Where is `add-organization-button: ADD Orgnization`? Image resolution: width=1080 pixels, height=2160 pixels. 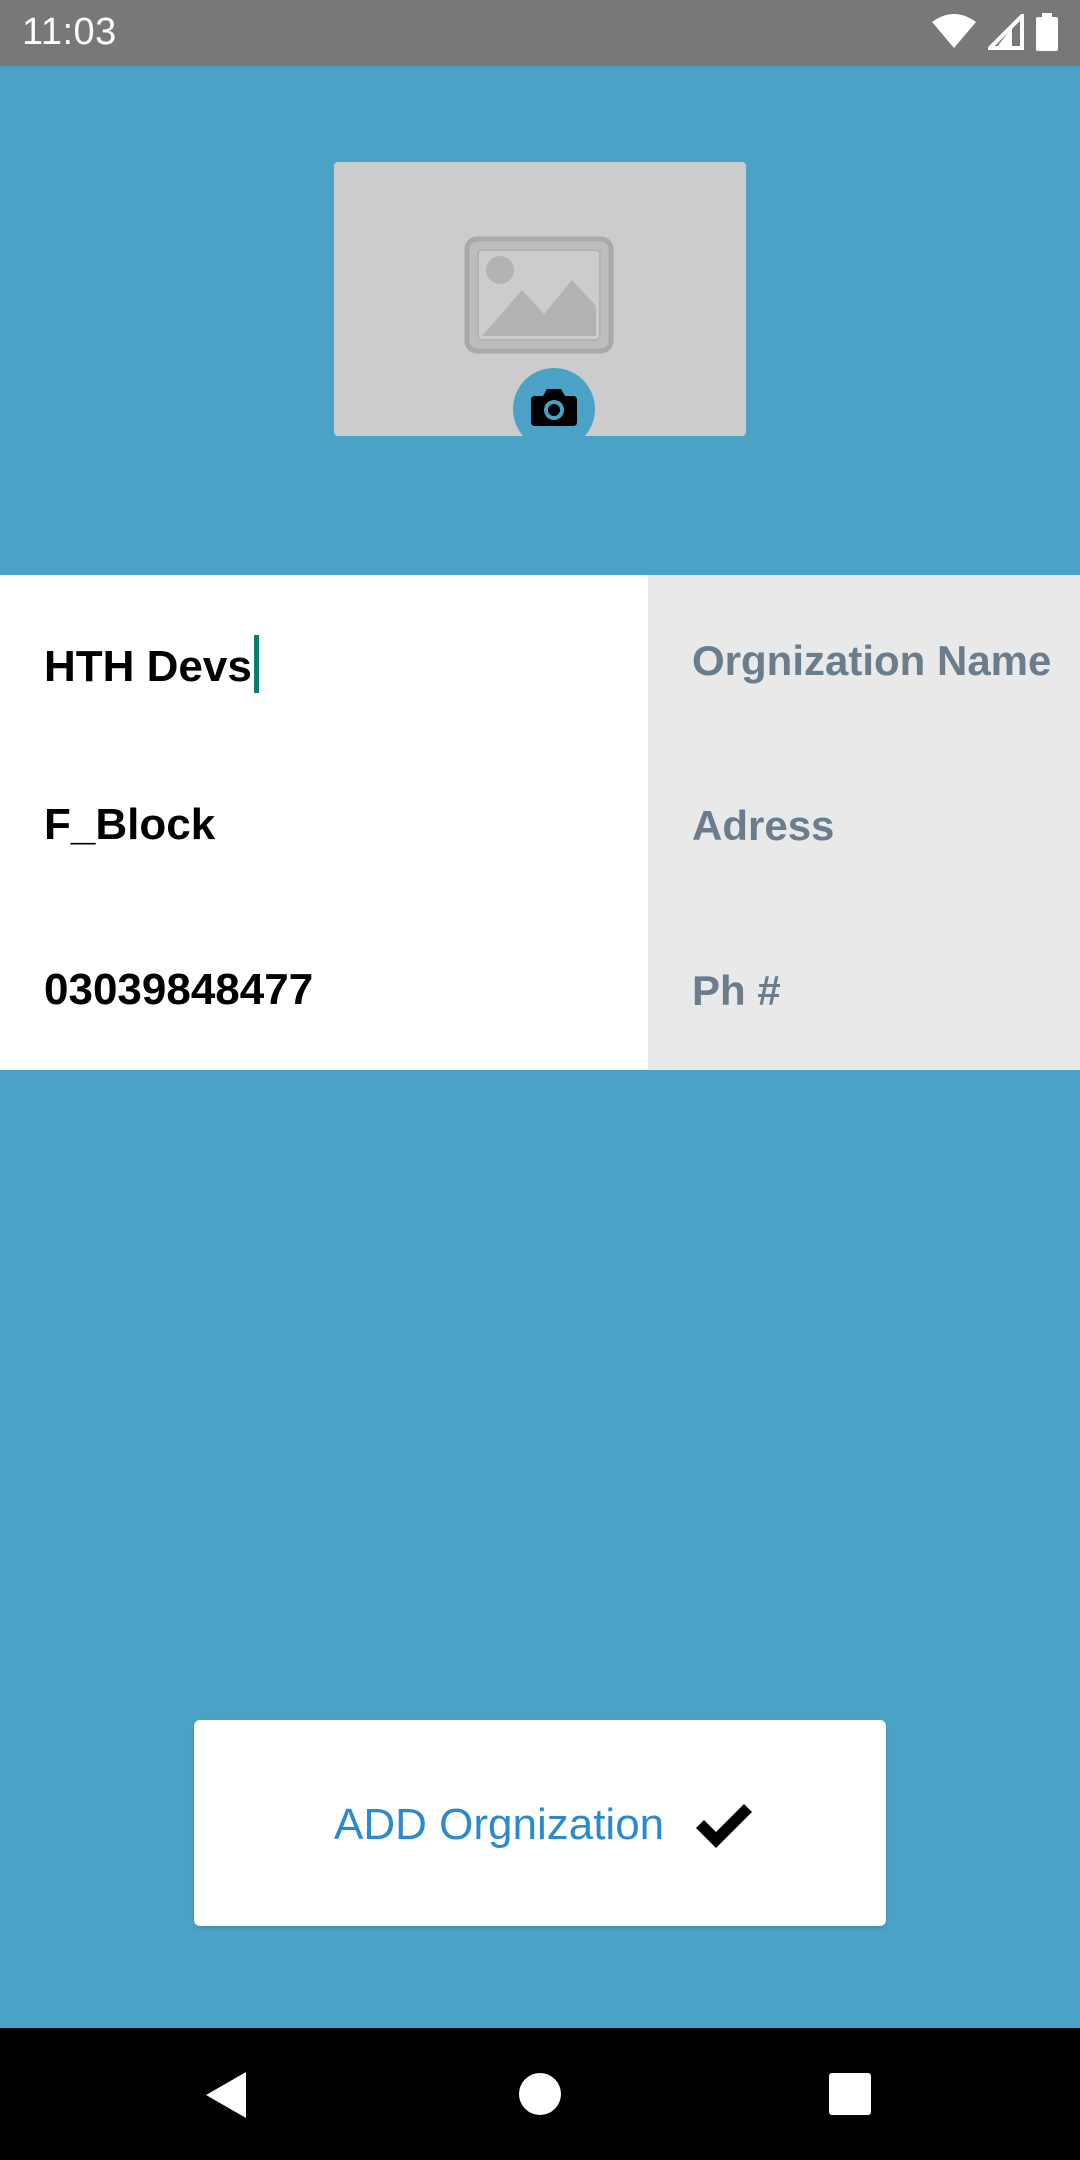
add-organization-button: ADD Orgnization is located at coordinates (540, 1823).